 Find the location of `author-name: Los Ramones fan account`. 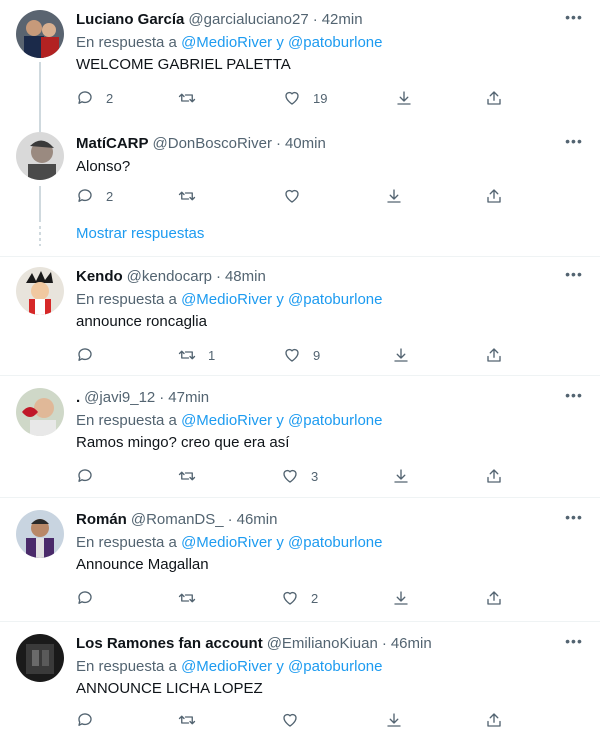

author-name: Los Ramones fan account is located at coordinates (169, 644).